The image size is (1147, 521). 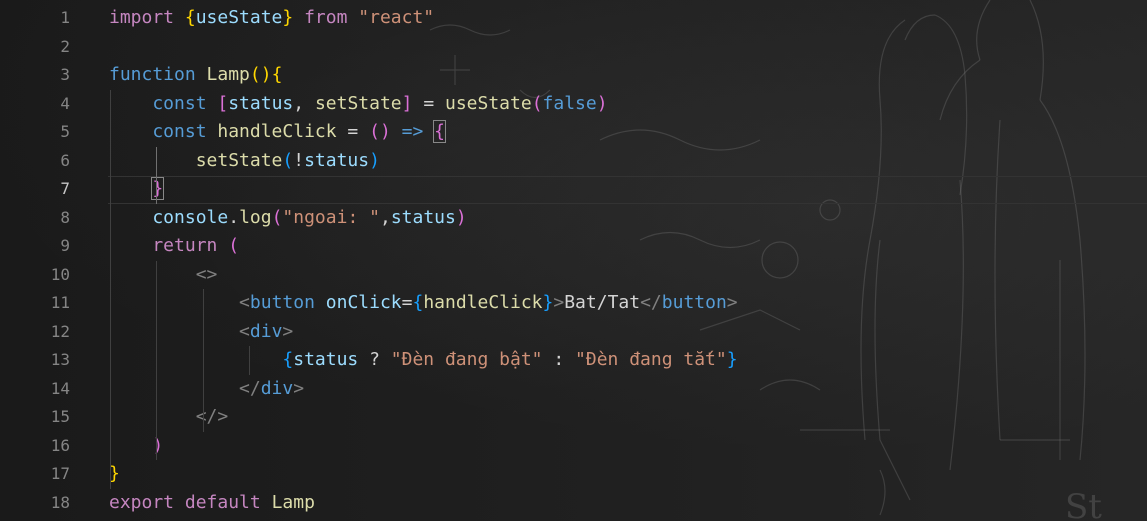 I want to click on code-line: 18 export default Lamp, so click(x=573, y=503).